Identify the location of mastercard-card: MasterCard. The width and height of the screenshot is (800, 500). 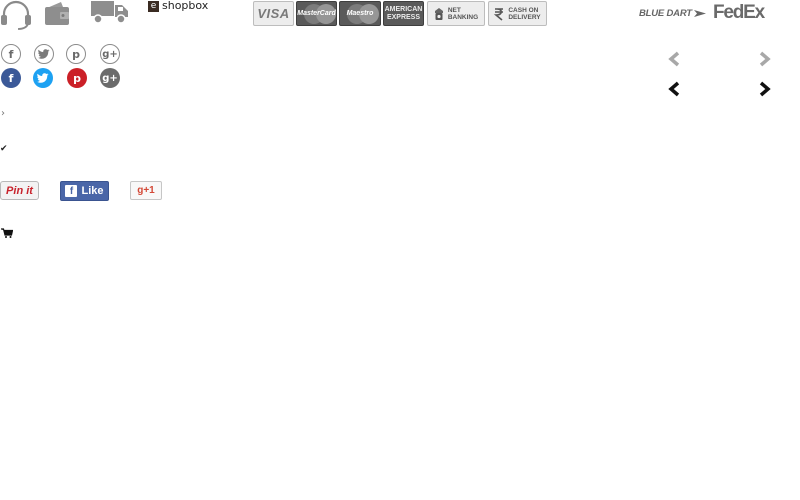
(316, 13).